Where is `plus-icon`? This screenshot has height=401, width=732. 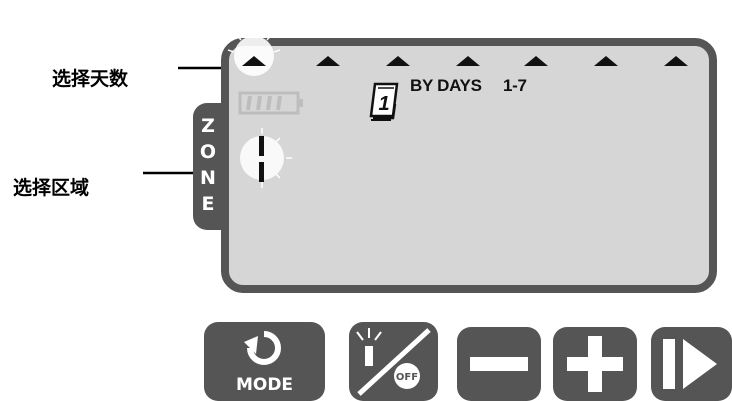 plus-icon is located at coordinates (595, 364).